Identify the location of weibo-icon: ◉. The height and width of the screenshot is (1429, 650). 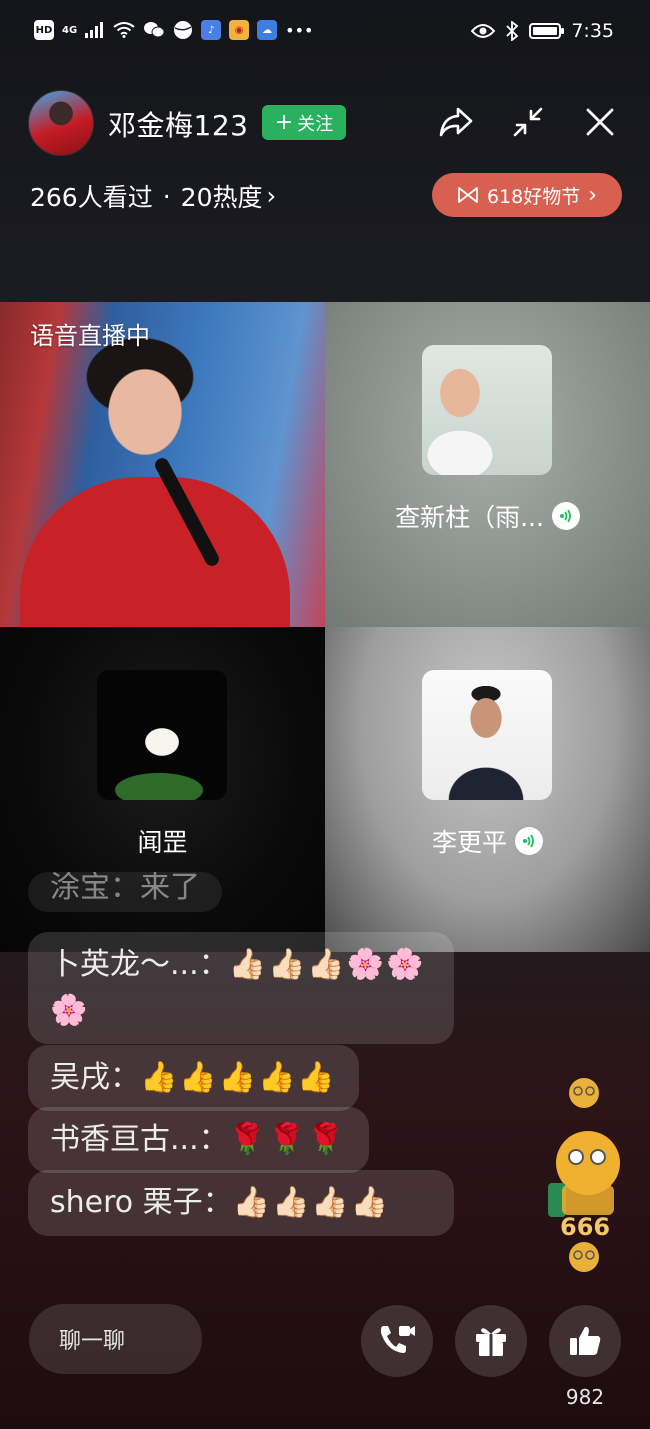
(239, 30).